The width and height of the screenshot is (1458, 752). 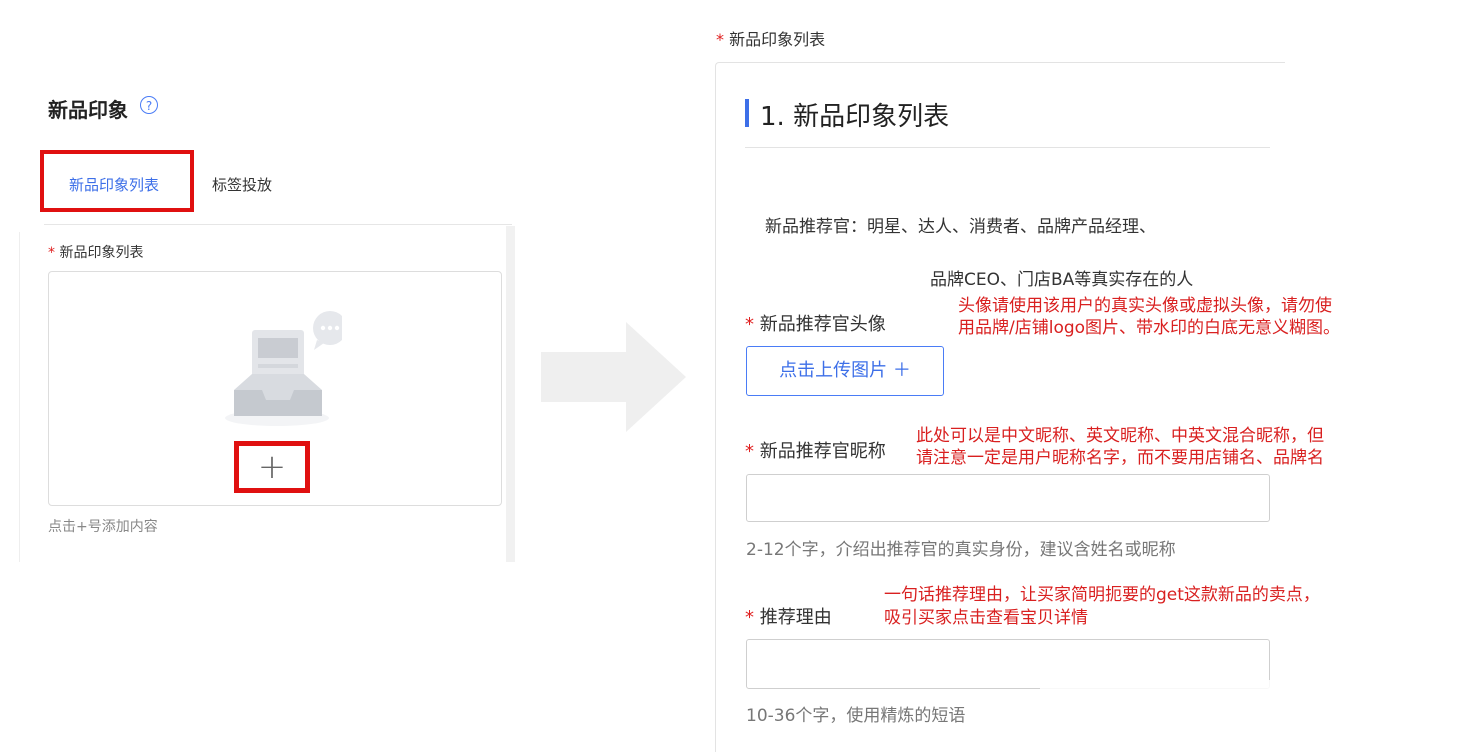 What do you see at coordinates (278, 224) in the screenshot?
I see `tab-divider` at bounding box center [278, 224].